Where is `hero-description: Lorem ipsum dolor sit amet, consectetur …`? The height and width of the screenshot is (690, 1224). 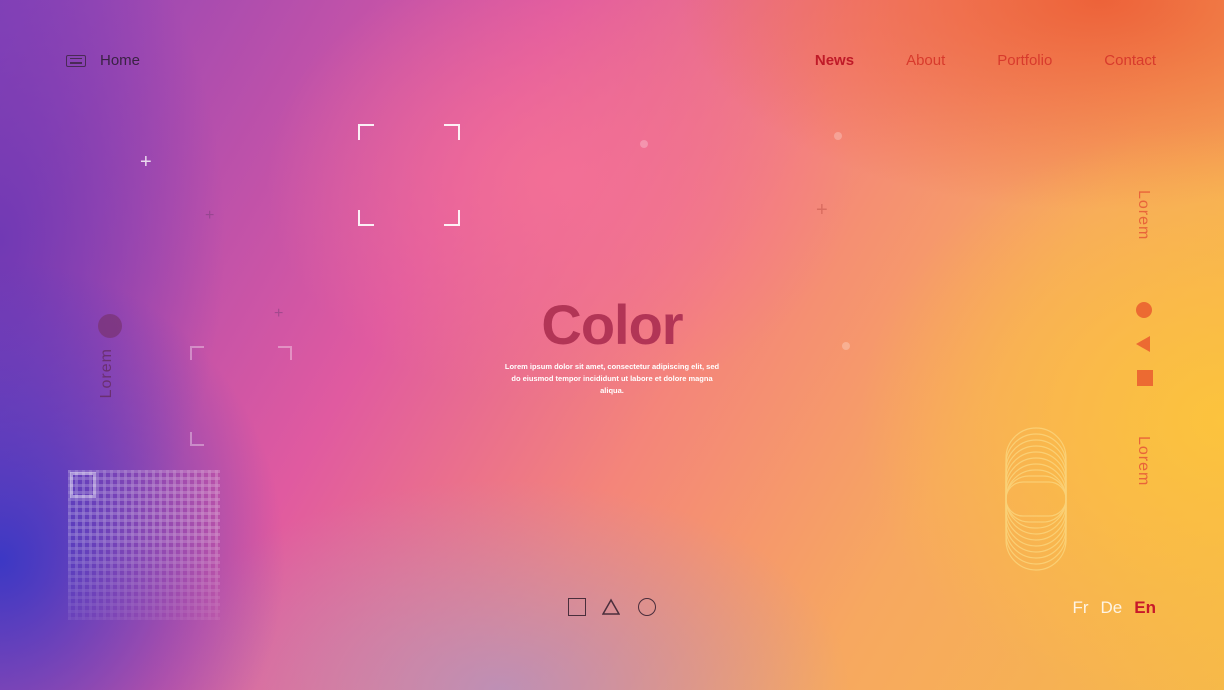 hero-description: Lorem ipsum dolor sit amet, consectetur … is located at coordinates (612, 378).